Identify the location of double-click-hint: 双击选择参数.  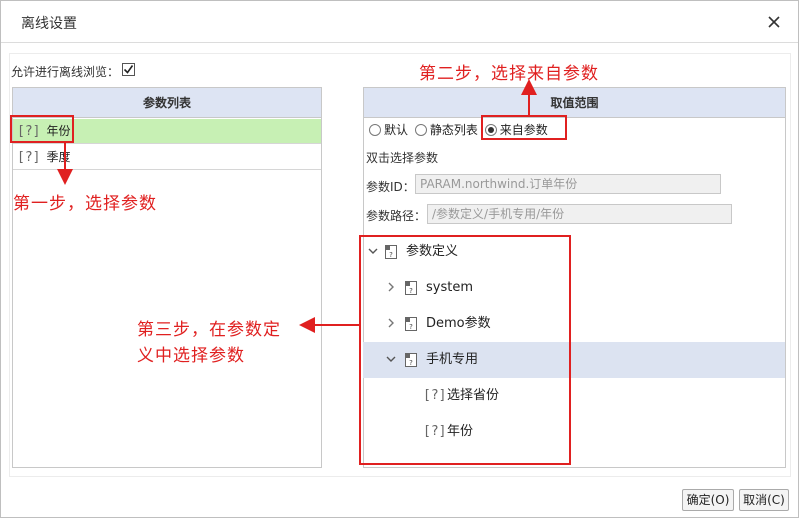
(402, 158).